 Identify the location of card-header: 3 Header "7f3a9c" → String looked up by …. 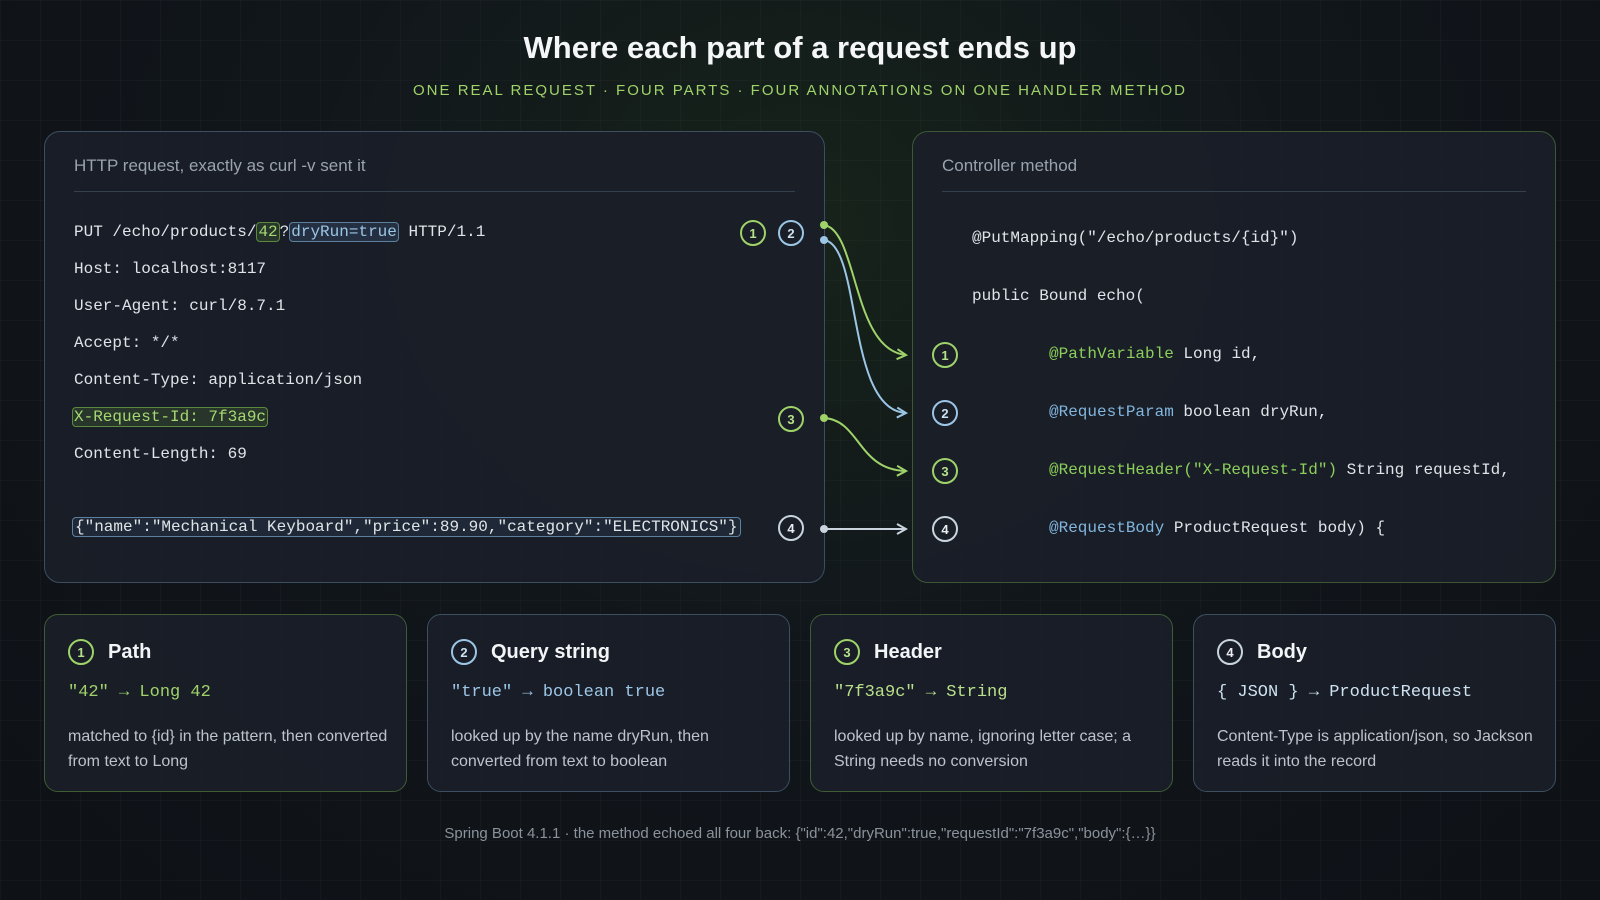
(991, 703).